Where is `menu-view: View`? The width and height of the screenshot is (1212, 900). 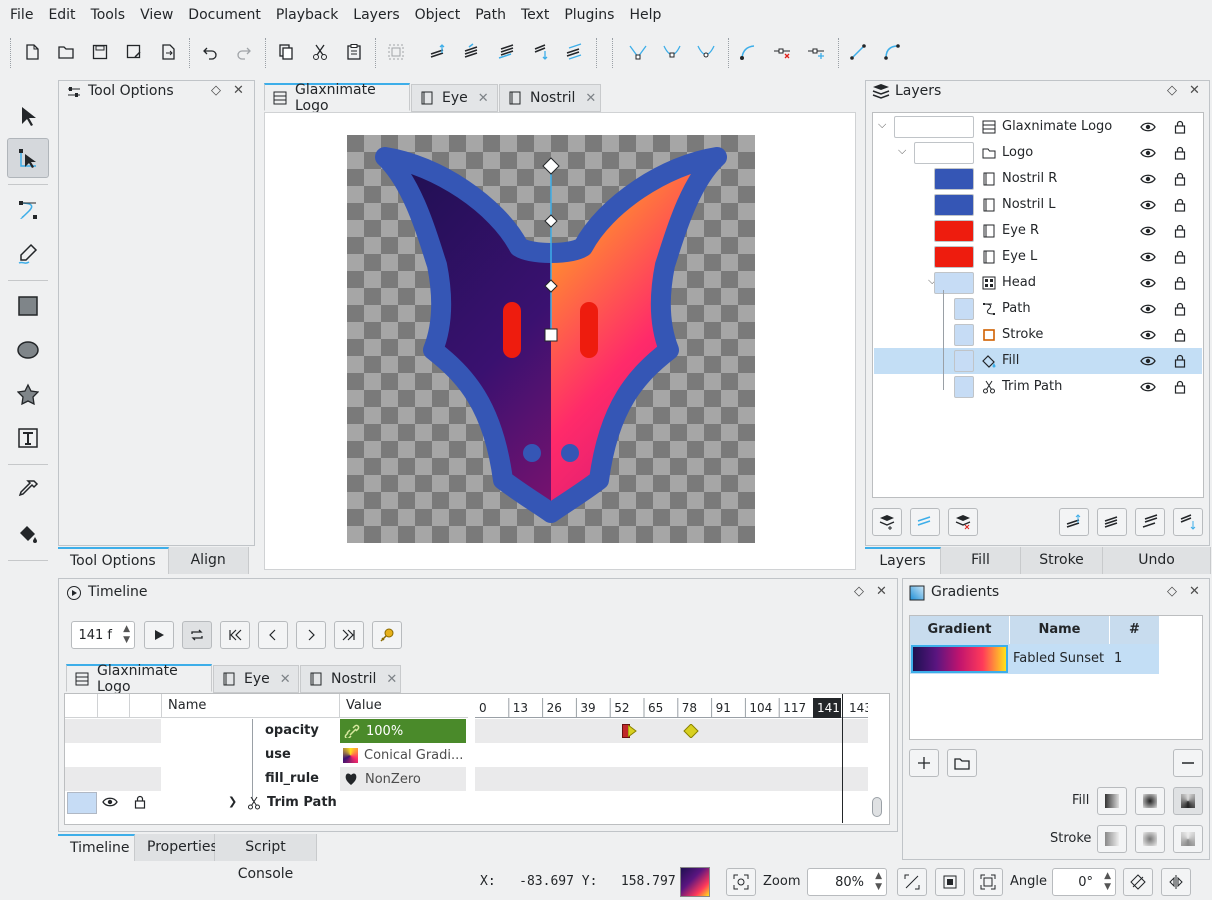
menu-view: View is located at coordinates (156, 15).